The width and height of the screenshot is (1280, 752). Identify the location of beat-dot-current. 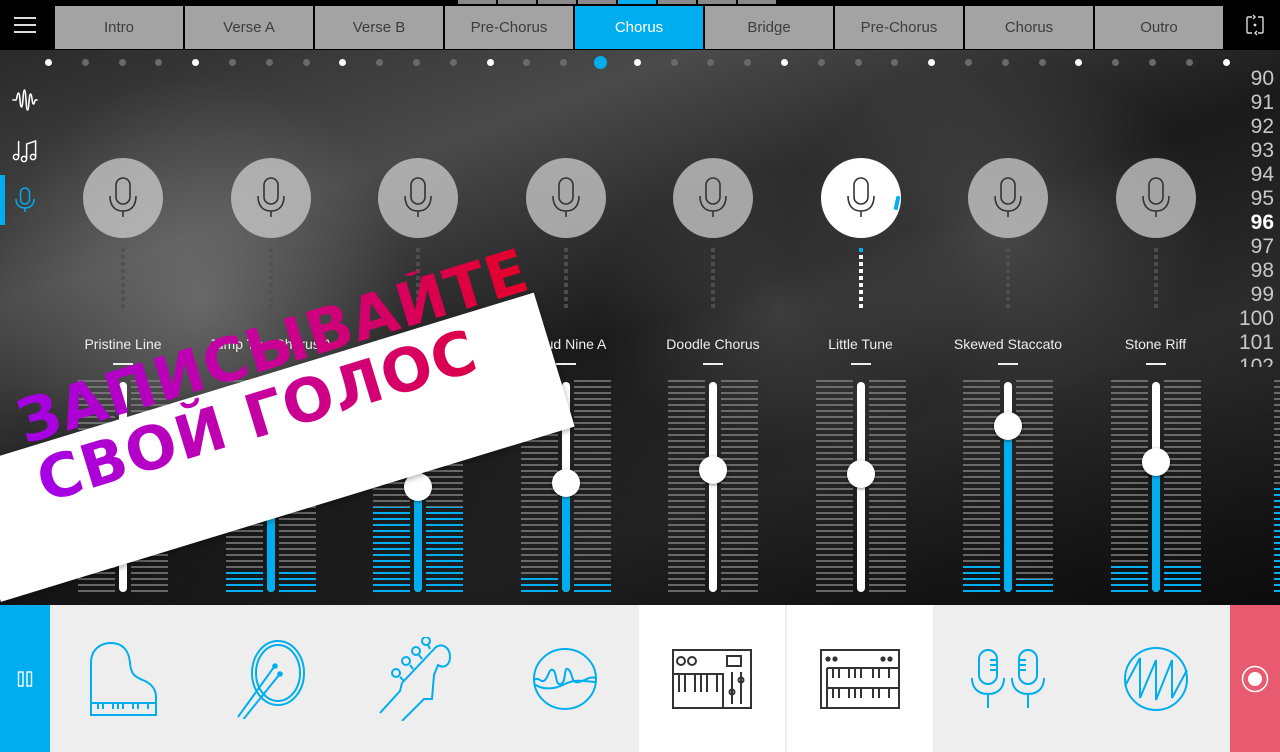
(600, 62).